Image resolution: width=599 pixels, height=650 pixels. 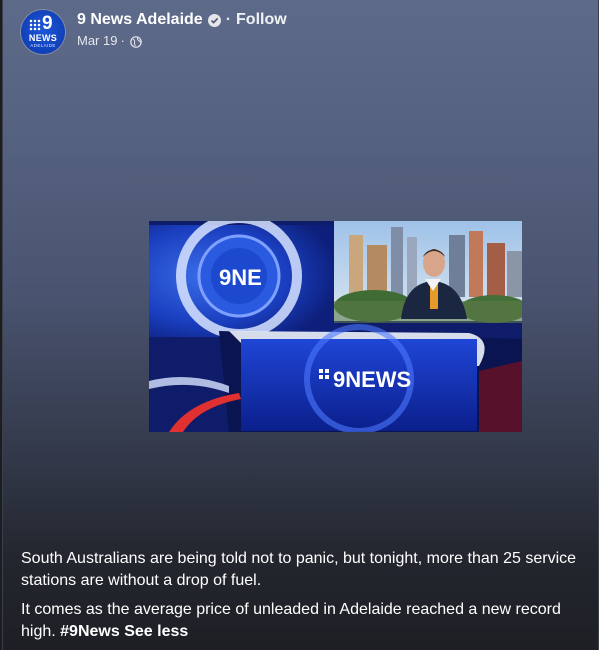 What do you see at coordinates (136, 41) in the screenshot?
I see `globe-icon` at bounding box center [136, 41].